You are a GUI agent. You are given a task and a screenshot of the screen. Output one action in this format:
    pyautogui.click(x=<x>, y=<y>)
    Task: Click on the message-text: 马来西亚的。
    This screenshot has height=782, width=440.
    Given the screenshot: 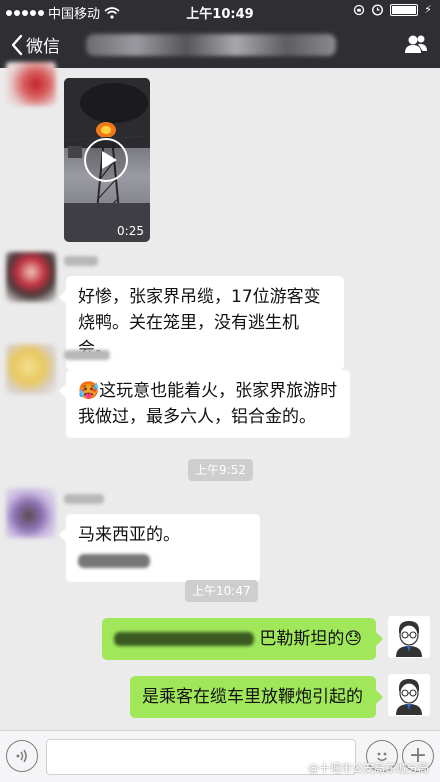 What is the action you would take?
    pyautogui.click(x=129, y=535)
    